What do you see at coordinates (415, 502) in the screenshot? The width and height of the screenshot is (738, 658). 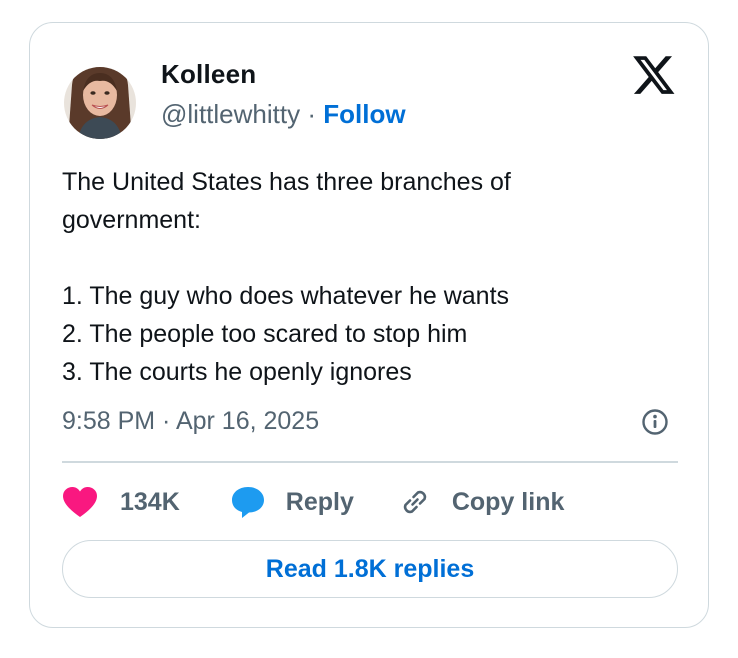 I see `link-icon` at bounding box center [415, 502].